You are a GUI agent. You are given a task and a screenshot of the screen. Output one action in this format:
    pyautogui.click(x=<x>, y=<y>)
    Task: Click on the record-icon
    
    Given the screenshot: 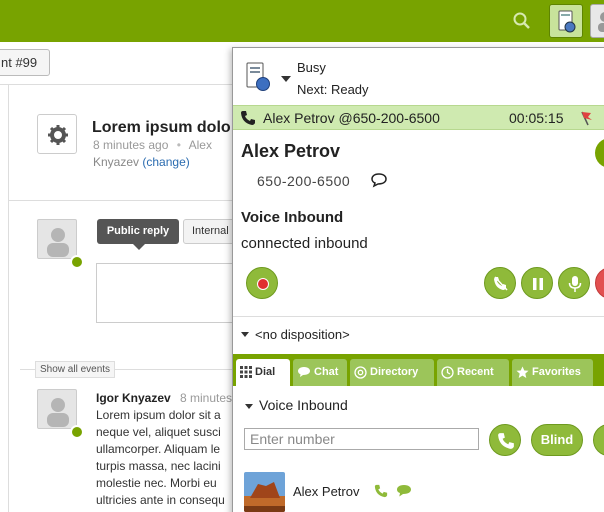 What is the action you would take?
    pyautogui.click(x=263, y=284)
    